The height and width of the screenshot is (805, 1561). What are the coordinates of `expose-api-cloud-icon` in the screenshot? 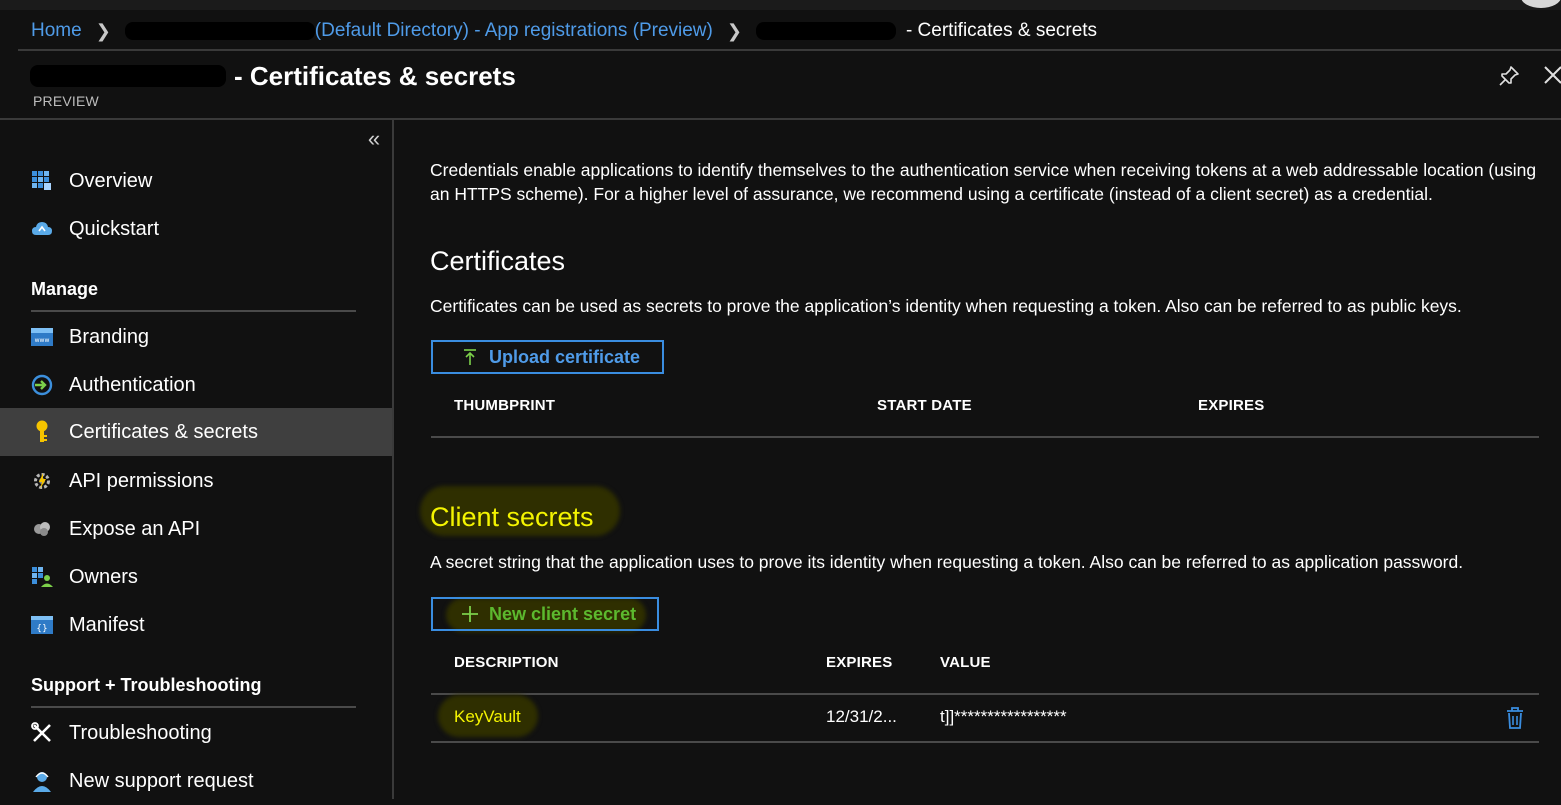 It's located at (42, 529).